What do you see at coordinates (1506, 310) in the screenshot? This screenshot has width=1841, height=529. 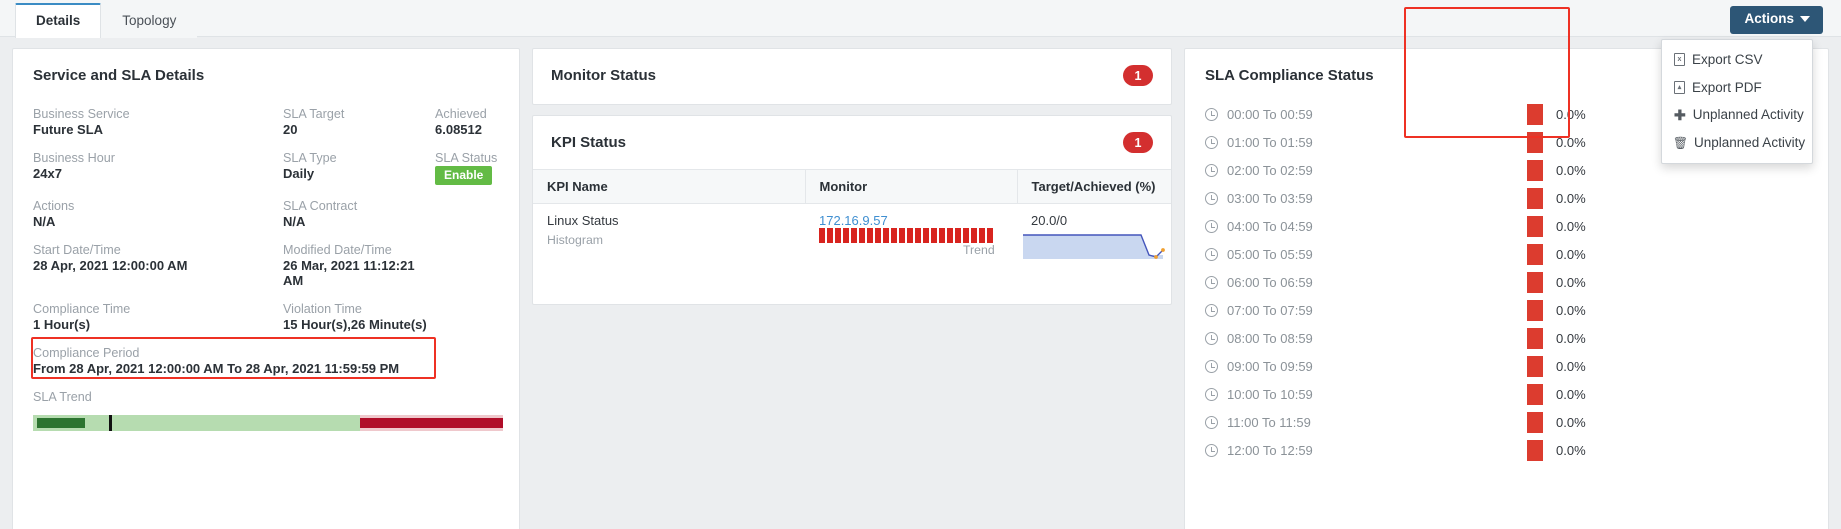 I see `list-item: 07:00 To 07:59 0.0%` at bounding box center [1506, 310].